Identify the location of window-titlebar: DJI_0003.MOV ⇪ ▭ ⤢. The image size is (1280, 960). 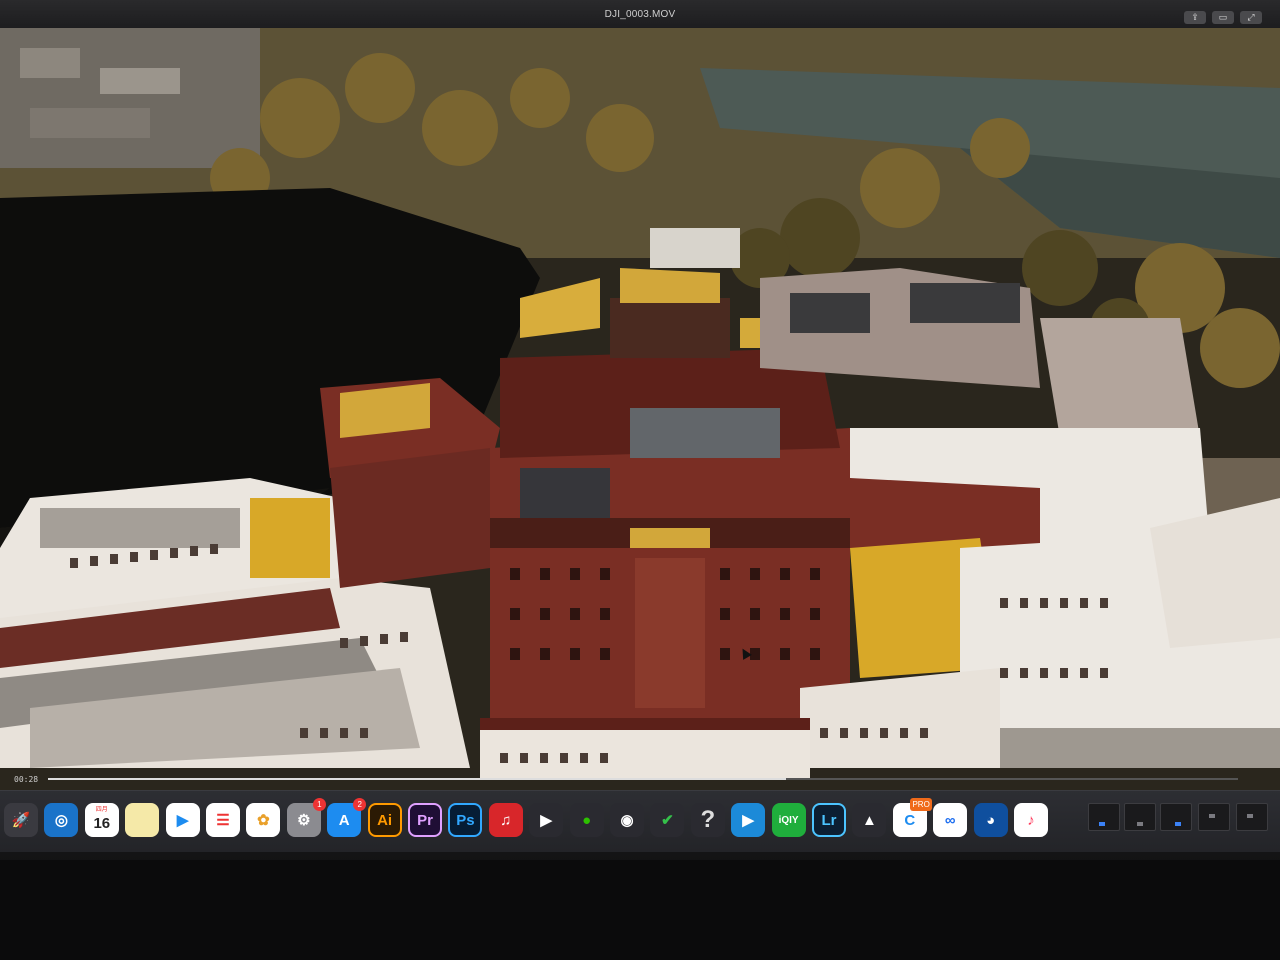
(640, 15).